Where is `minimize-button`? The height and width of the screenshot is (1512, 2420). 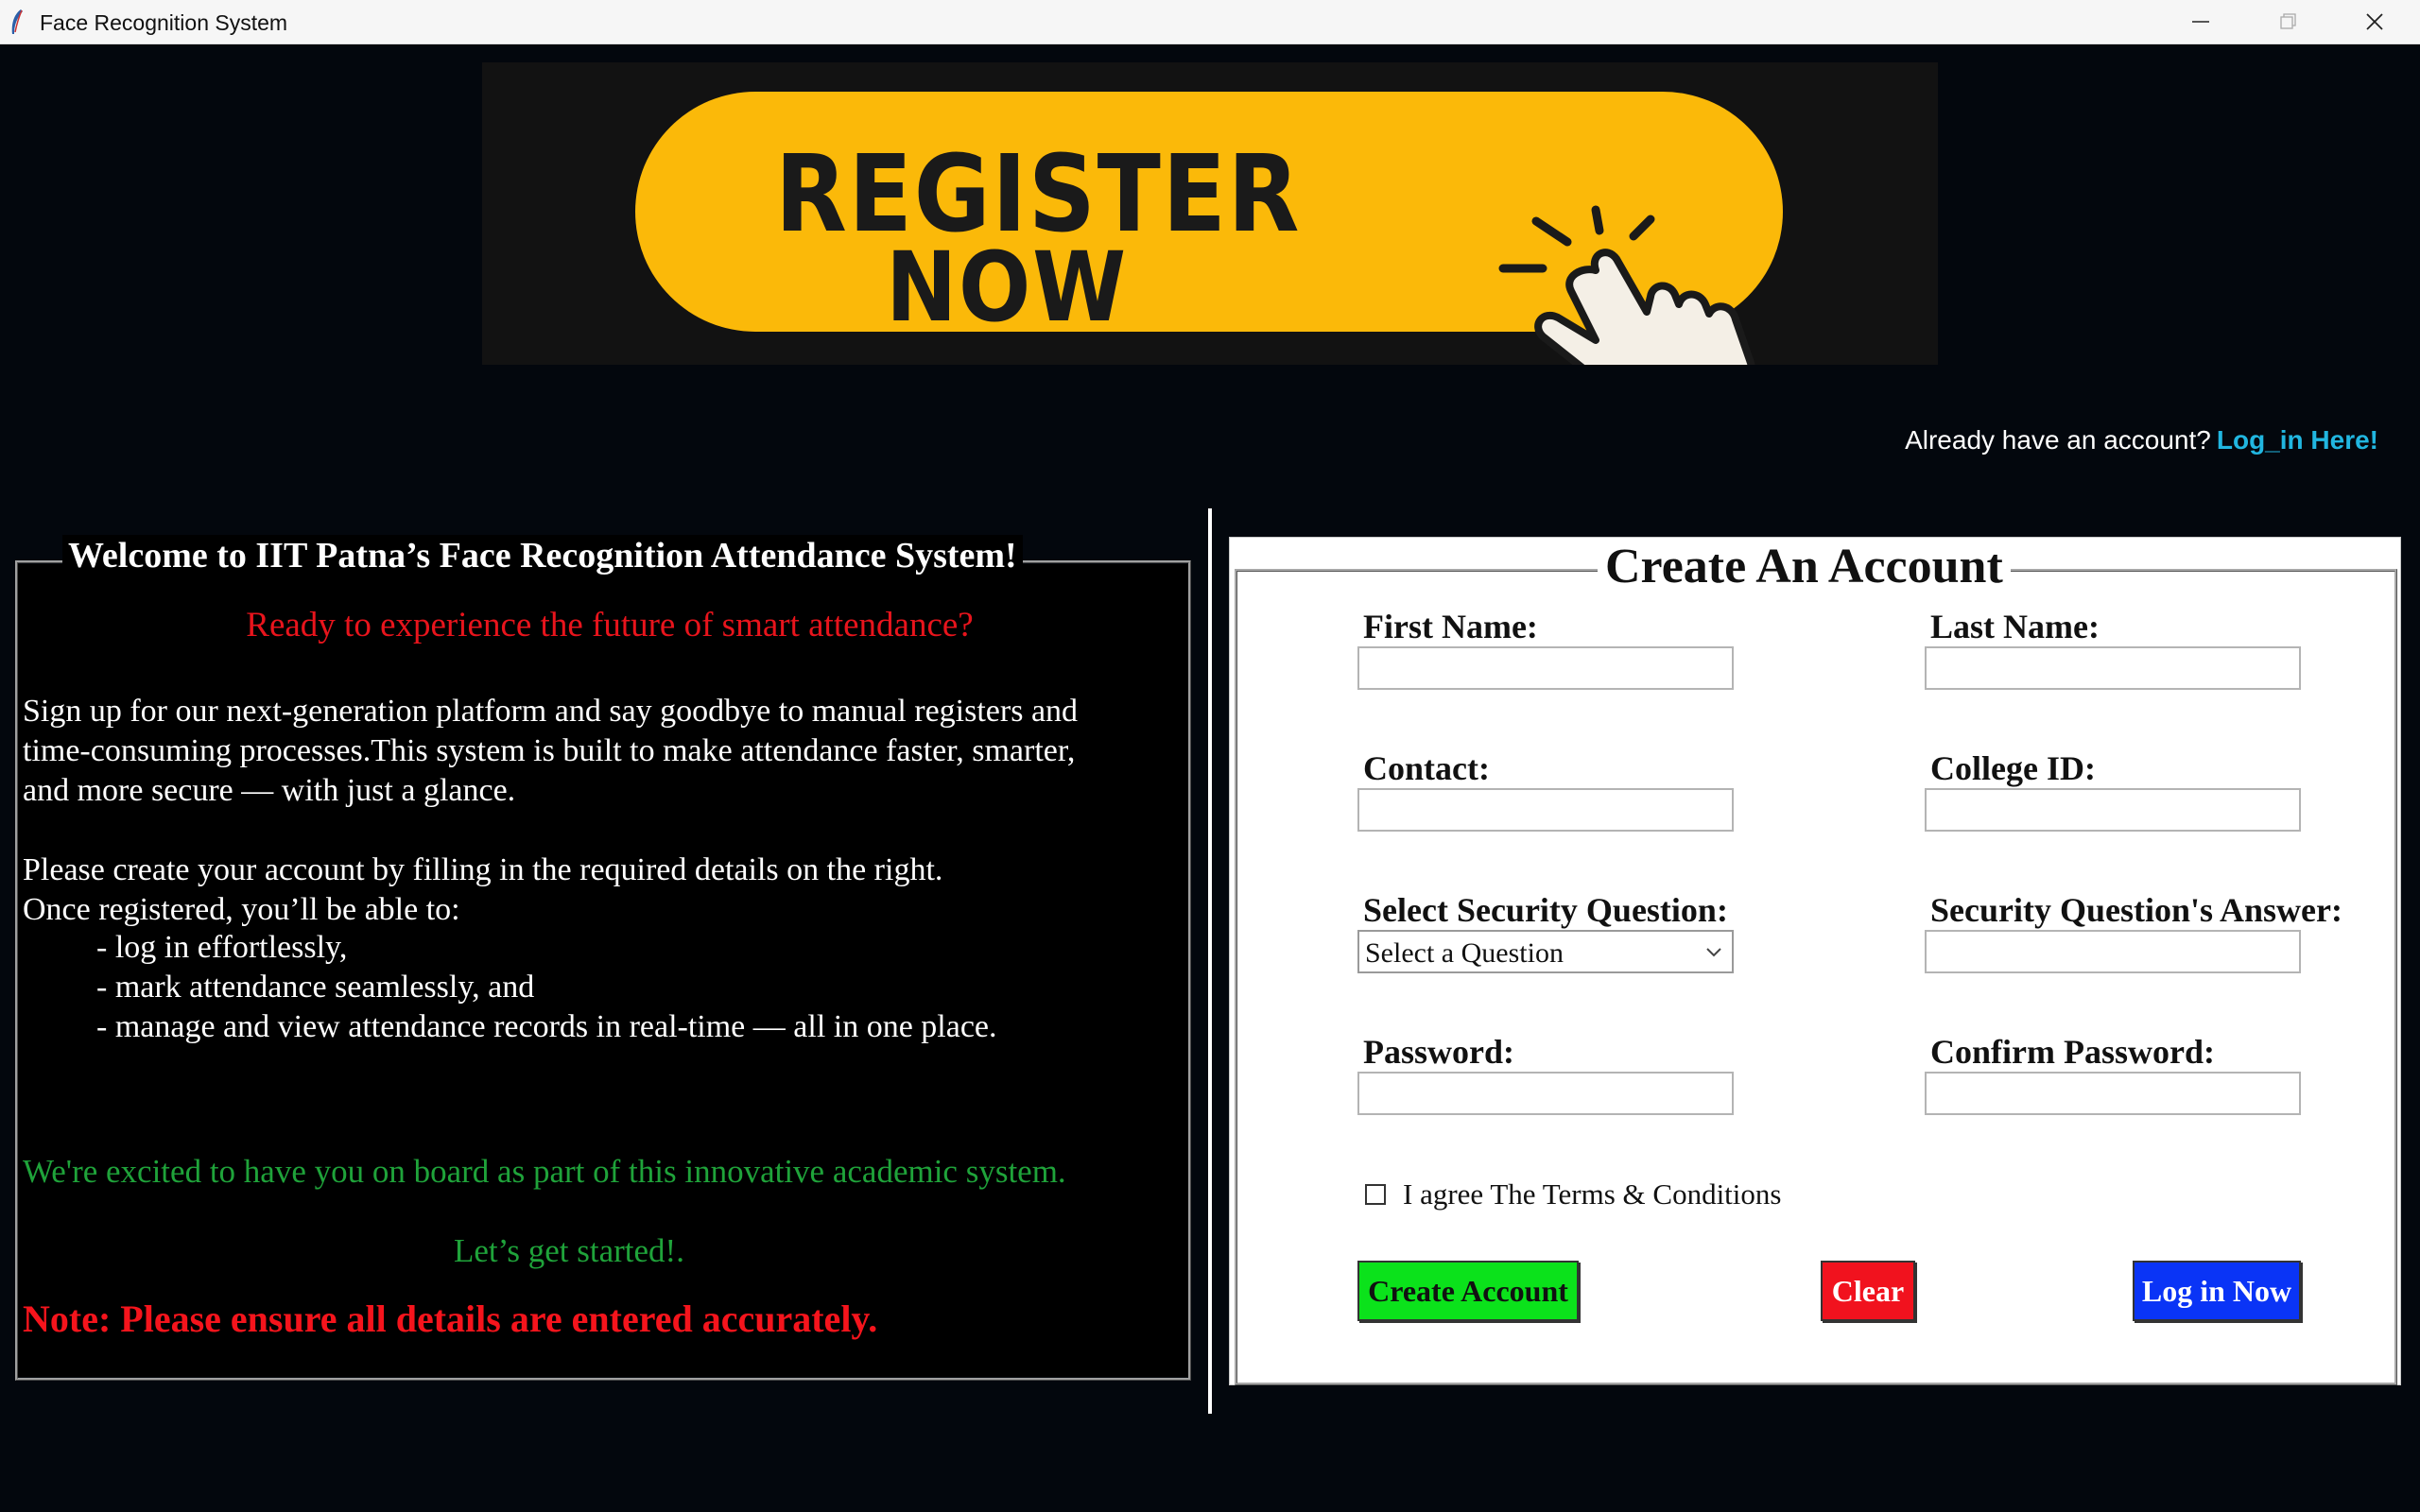 minimize-button is located at coordinates (2200, 21).